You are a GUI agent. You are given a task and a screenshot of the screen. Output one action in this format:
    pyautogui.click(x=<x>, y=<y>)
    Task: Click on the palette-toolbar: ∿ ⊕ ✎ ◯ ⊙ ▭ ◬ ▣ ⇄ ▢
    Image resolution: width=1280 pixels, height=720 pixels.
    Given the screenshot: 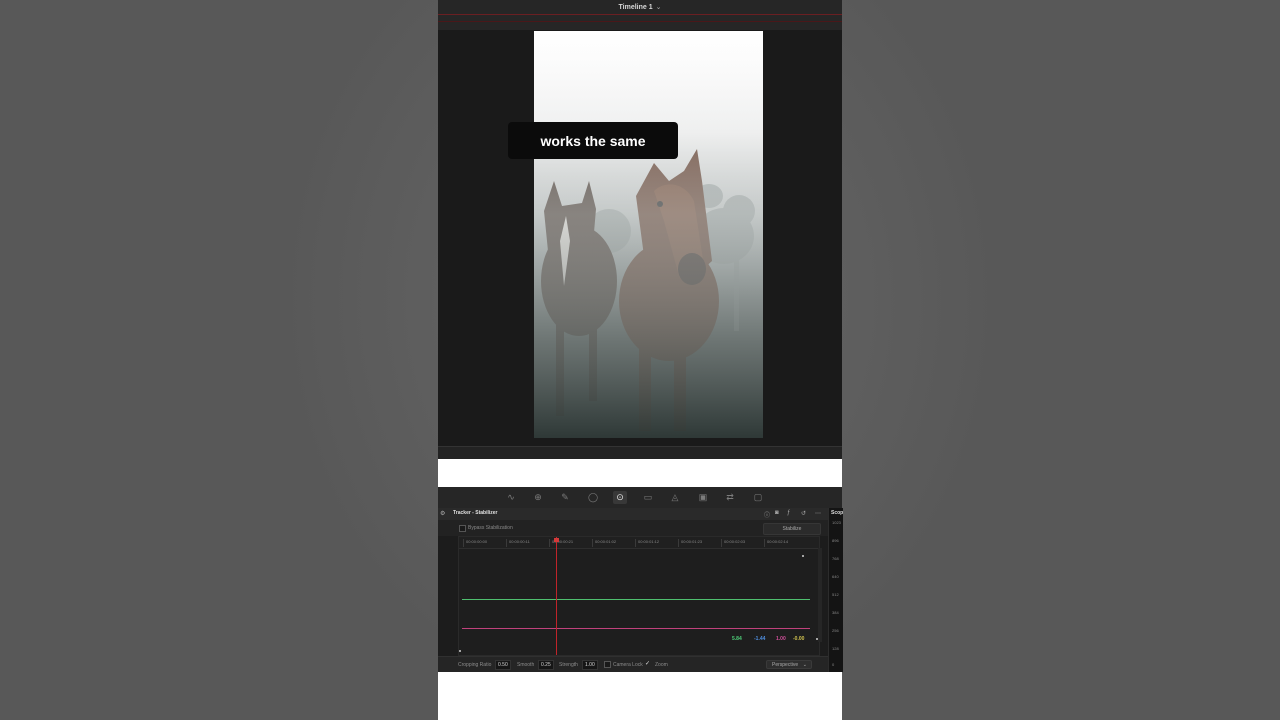 What is the action you would take?
    pyautogui.click(x=640, y=498)
    